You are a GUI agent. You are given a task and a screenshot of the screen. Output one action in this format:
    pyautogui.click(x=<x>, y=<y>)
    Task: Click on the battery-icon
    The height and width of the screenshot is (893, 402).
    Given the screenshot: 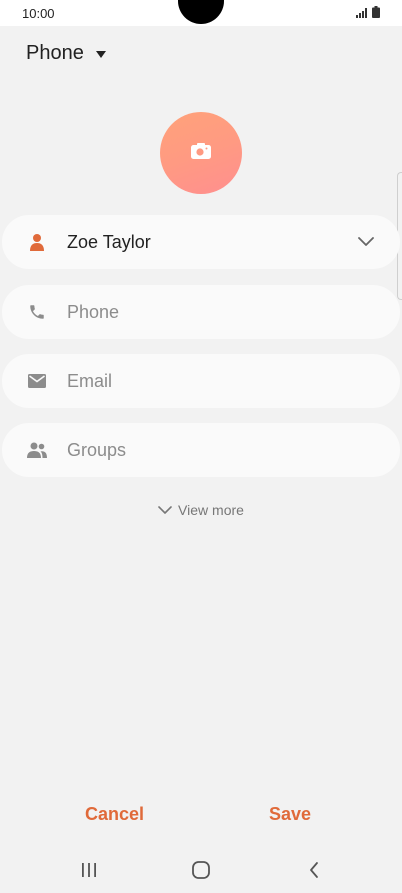 What is the action you would take?
    pyautogui.click(x=376, y=12)
    